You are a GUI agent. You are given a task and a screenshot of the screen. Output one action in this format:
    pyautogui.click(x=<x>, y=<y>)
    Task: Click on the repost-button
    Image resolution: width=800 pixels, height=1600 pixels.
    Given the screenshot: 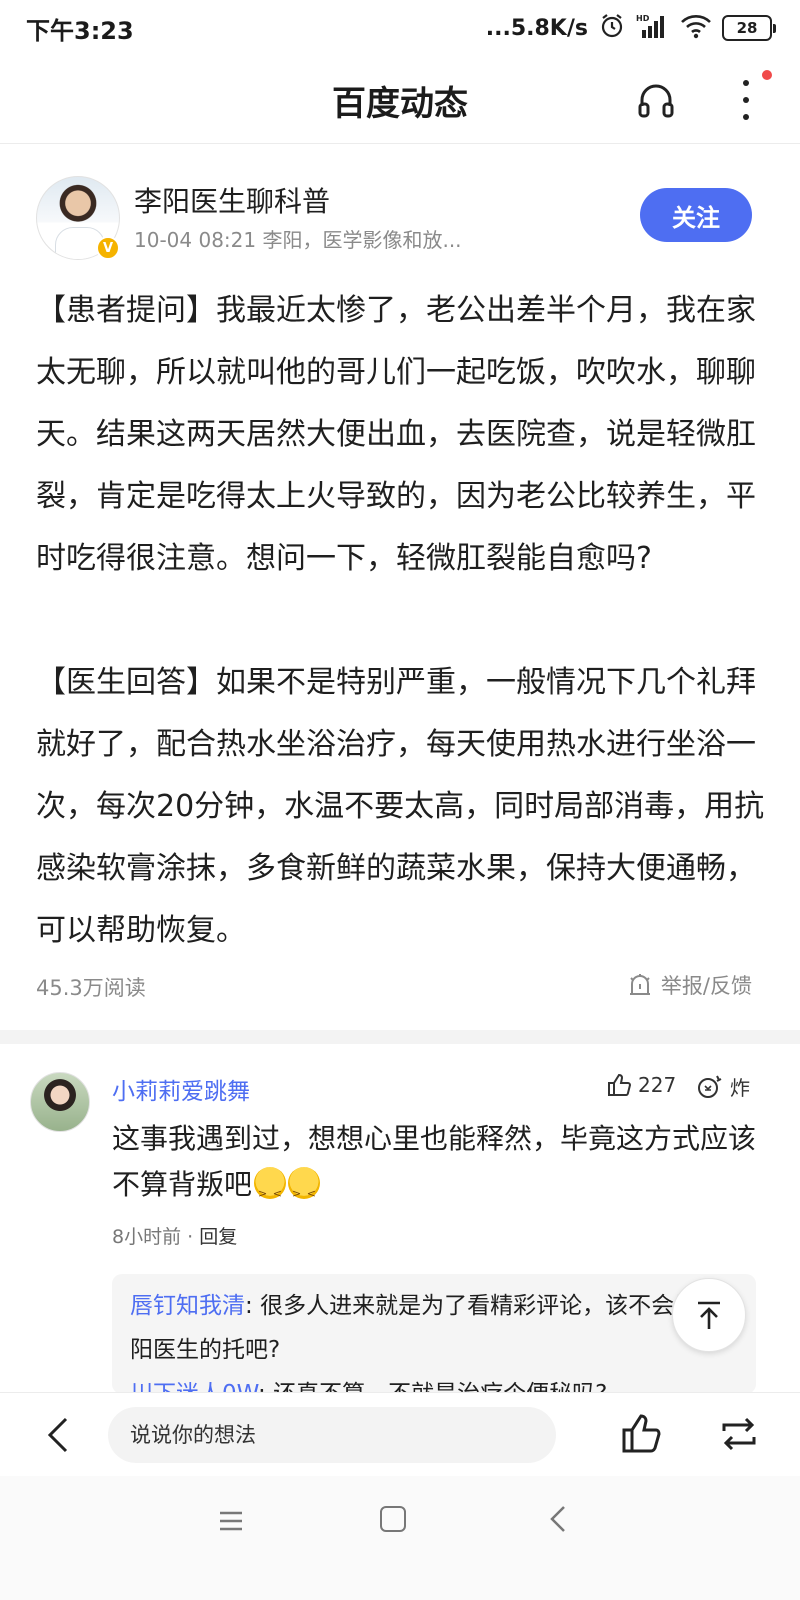 What is the action you would take?
    pyautogui.click(x=739, y=1434)
    